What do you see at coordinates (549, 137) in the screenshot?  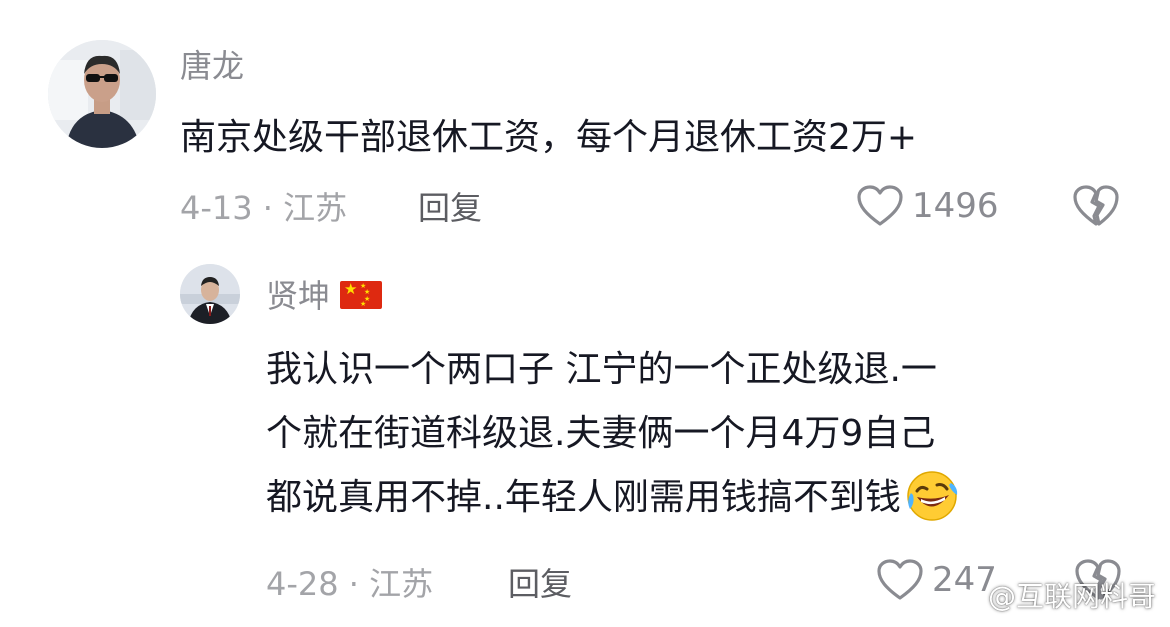 I see `comment-text: 南京处级干部退休工资，每个月退休工资2万+` at bounding box center [549, 137].